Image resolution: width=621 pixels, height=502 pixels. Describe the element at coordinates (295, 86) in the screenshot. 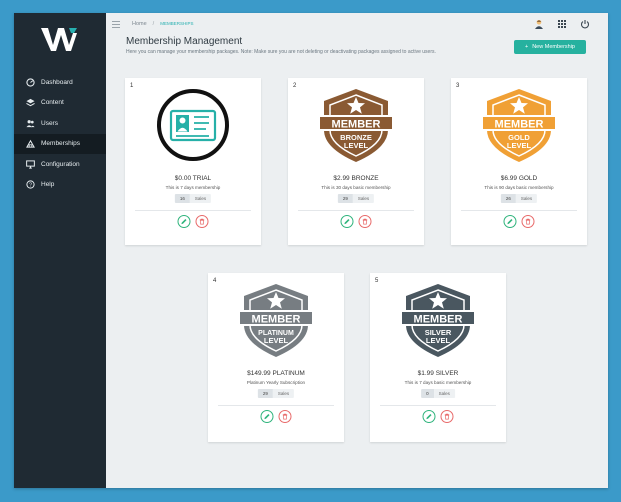

I see `card-number: 2` at that location.